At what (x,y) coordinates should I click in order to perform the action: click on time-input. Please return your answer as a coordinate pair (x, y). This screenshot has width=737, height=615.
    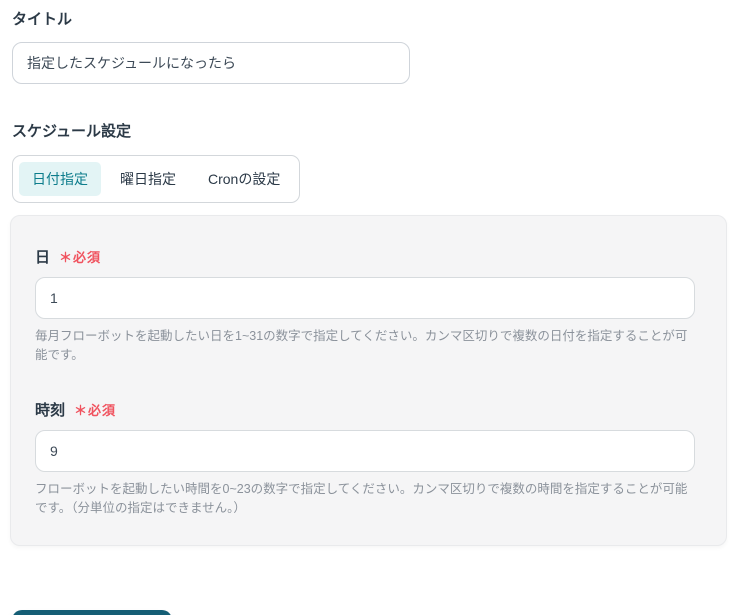
    Looking at the image, I should click on (365, 450).